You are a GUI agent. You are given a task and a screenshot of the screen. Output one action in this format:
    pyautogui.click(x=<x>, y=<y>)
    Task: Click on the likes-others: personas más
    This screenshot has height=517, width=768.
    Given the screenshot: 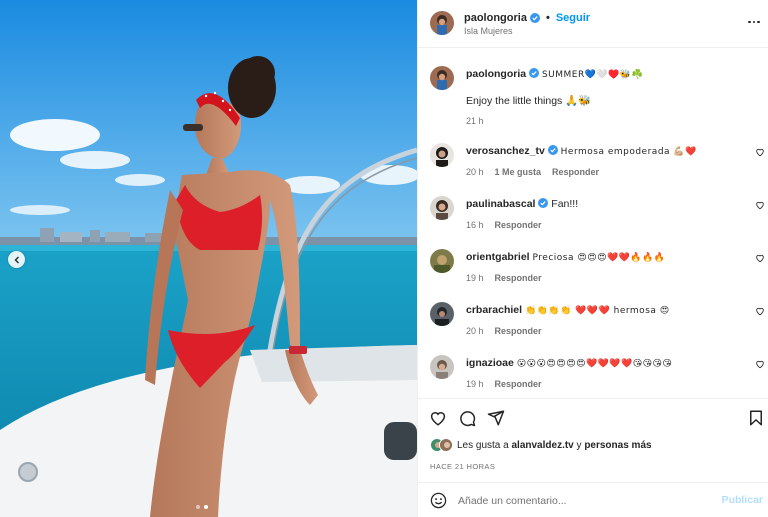 What is the action you would take?
    pyautogui.click(x=617, y=445)
    